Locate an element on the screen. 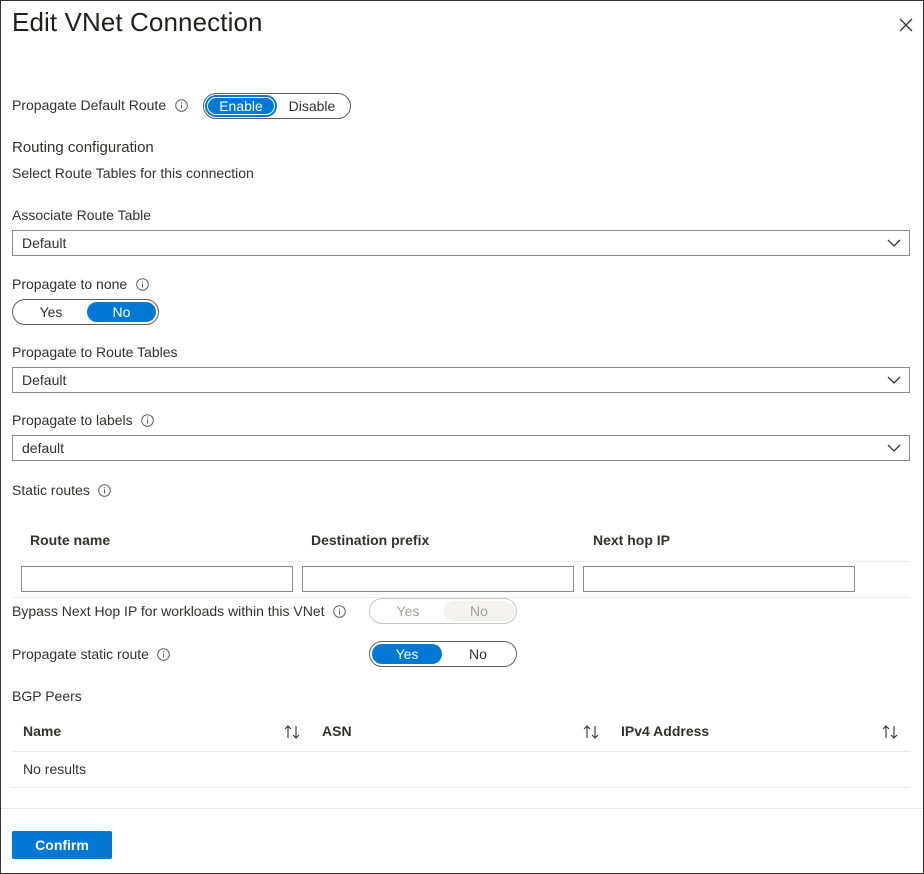 Image resolution: width=924 pixels, height=874 pixels. propagate-to-none-toggle: Yes No is located at coordinates (85, 312).